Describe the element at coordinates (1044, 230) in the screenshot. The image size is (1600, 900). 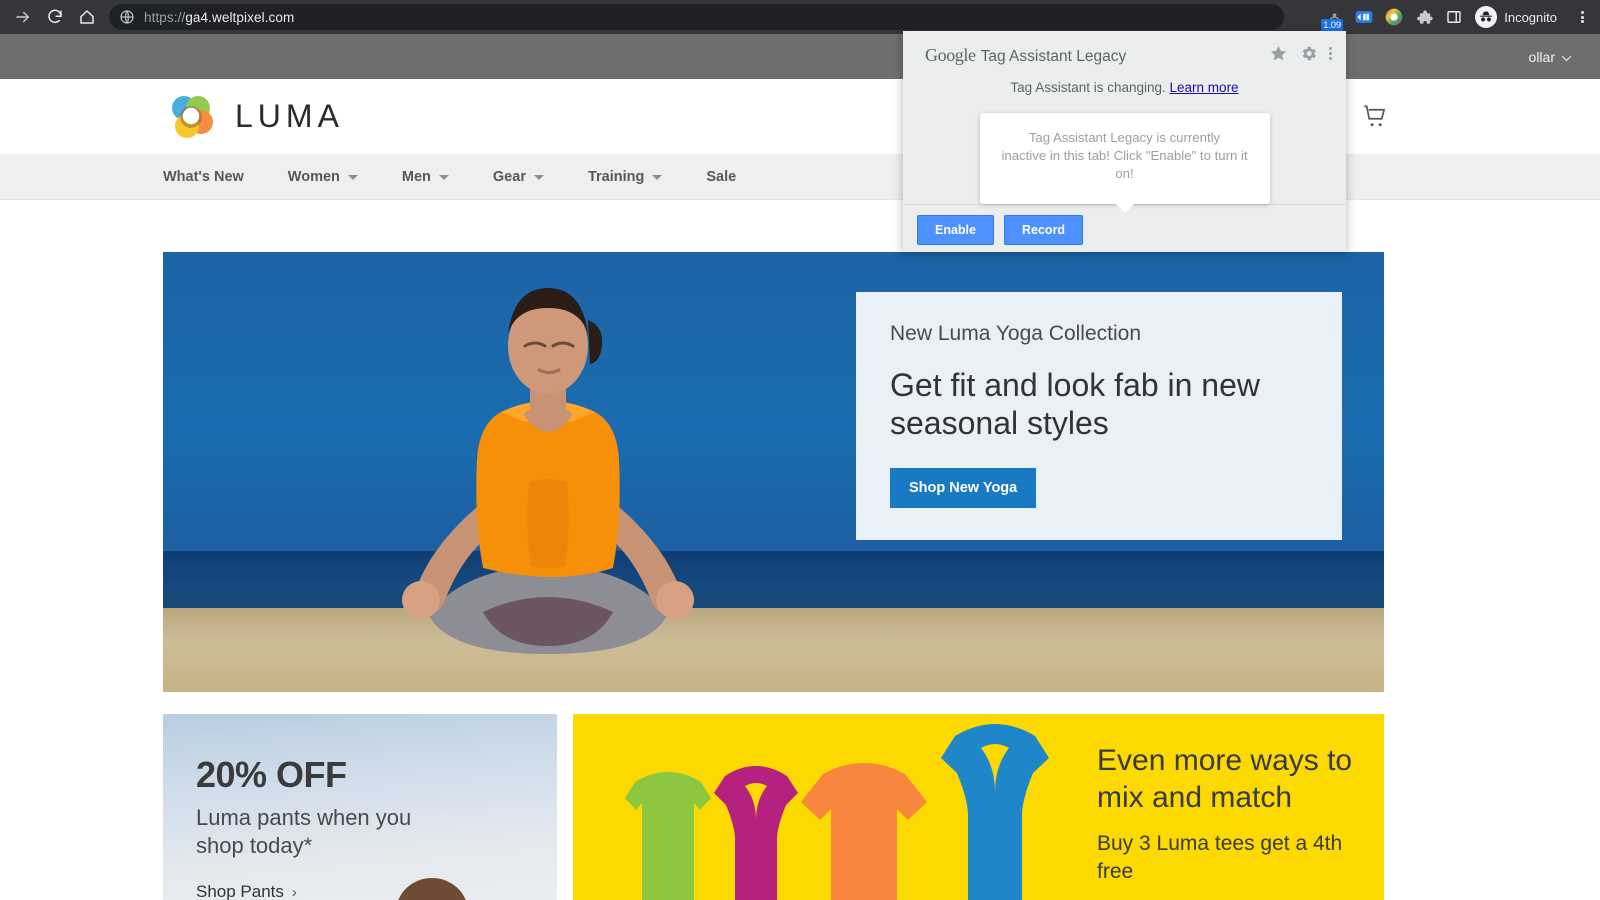
I see `record-button: Record` at that location.